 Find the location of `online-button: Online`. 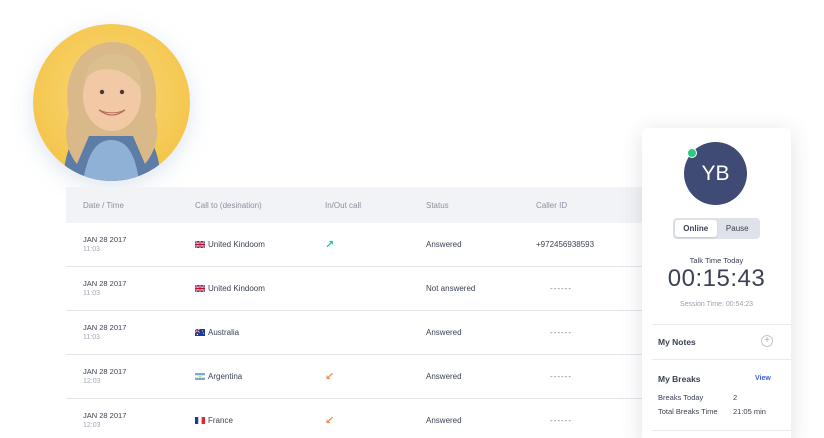

online-button: Online is located at coordinates (696, 228).